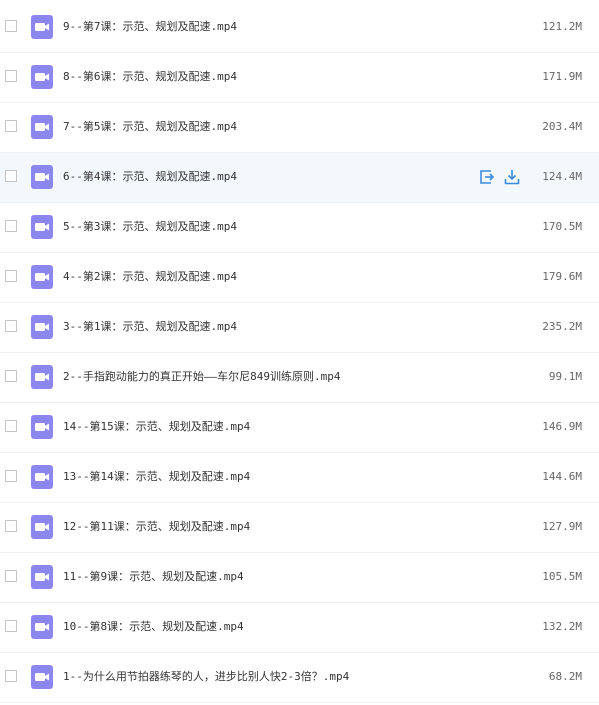  I want to click on file-row: 14--第15课：示范、规划及配速.mp4 146.9M, so click(299, 428).